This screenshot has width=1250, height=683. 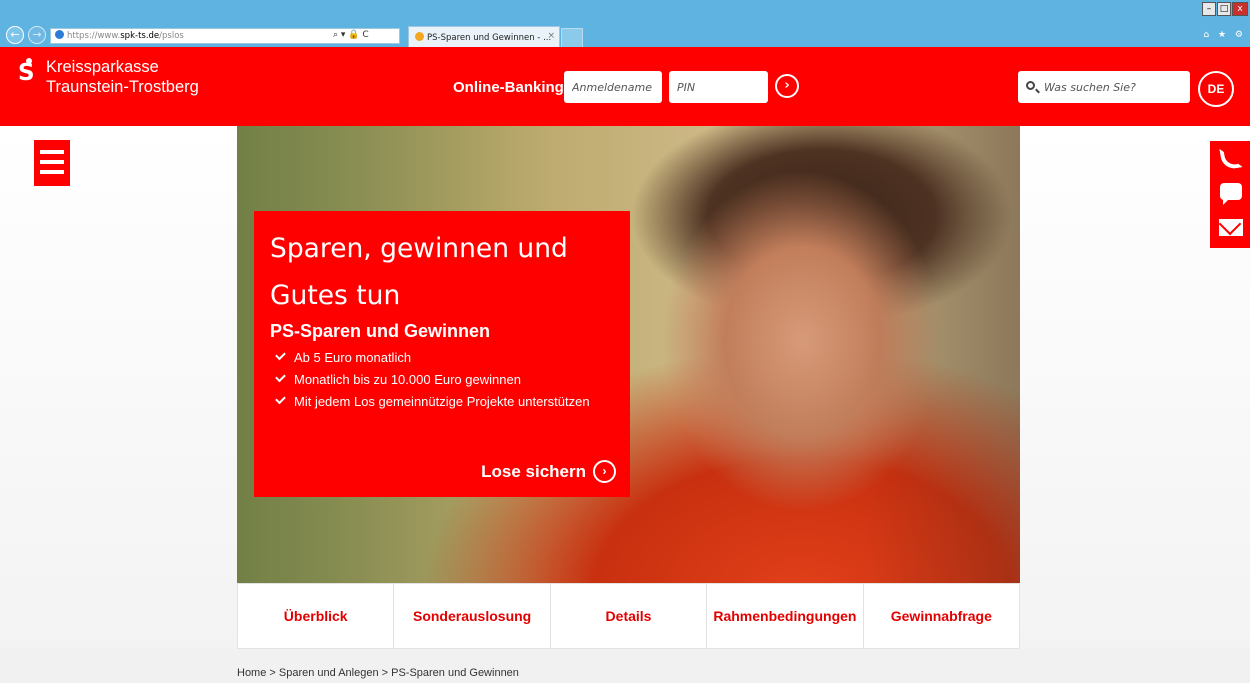 What do you see at coordinates (37, 35) in the screenshot?
I see `forward-arrow-icon: →` at bounding box center [37, 35].